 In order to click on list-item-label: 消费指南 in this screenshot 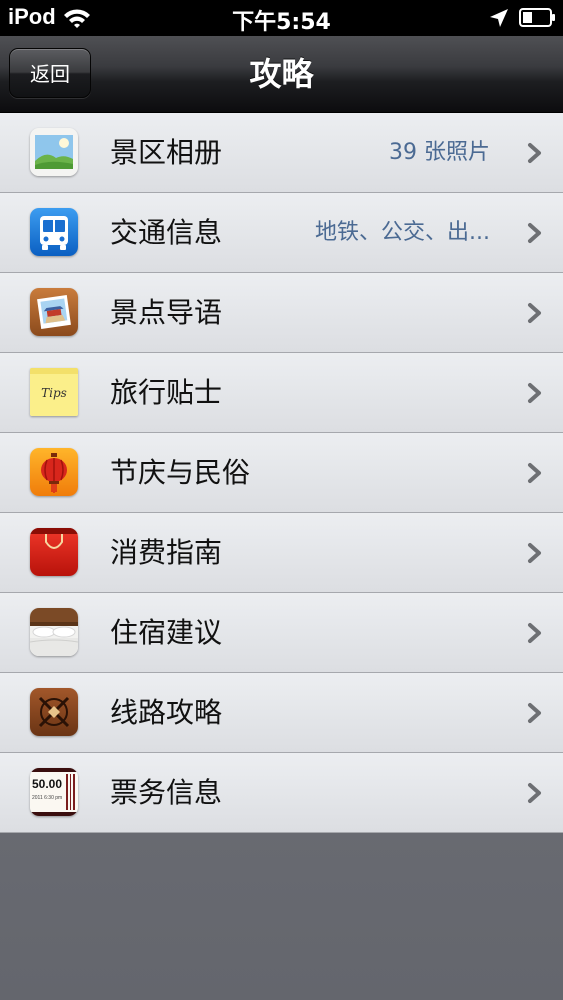, I will do `click(166, 552)`.